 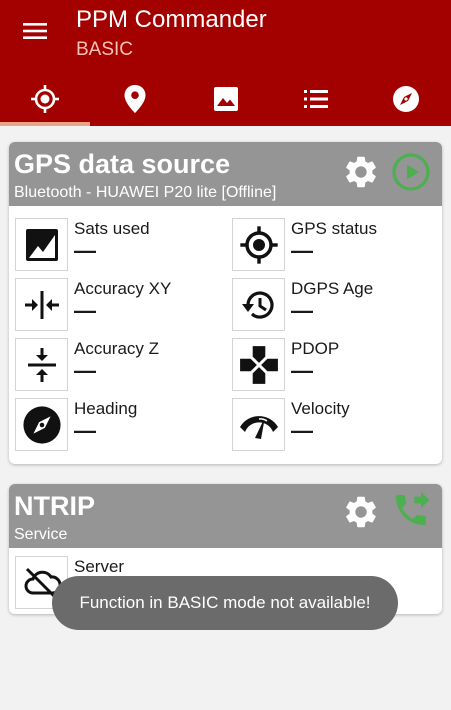 What do you see at coordinates (112, 228) in the screenshot?
I see `tile-label: Sats used` at bounding box center [112, 228].